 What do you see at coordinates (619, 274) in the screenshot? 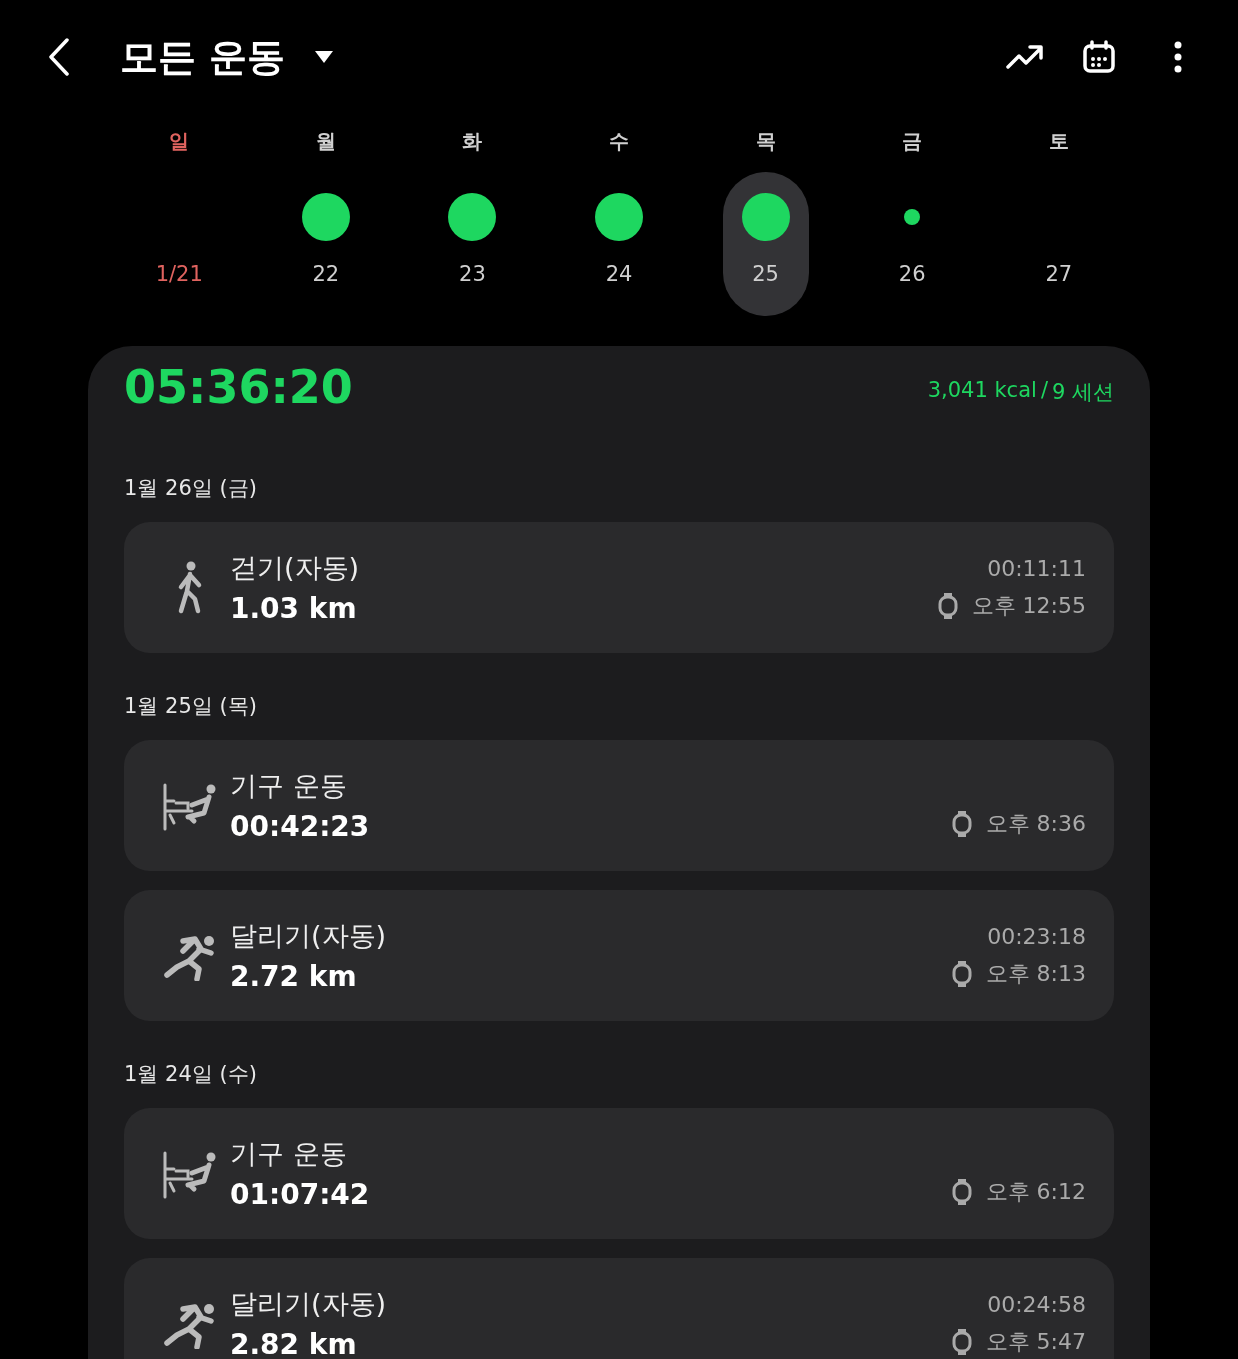
I see `day-date: 24` at bounding box center [619, 274].